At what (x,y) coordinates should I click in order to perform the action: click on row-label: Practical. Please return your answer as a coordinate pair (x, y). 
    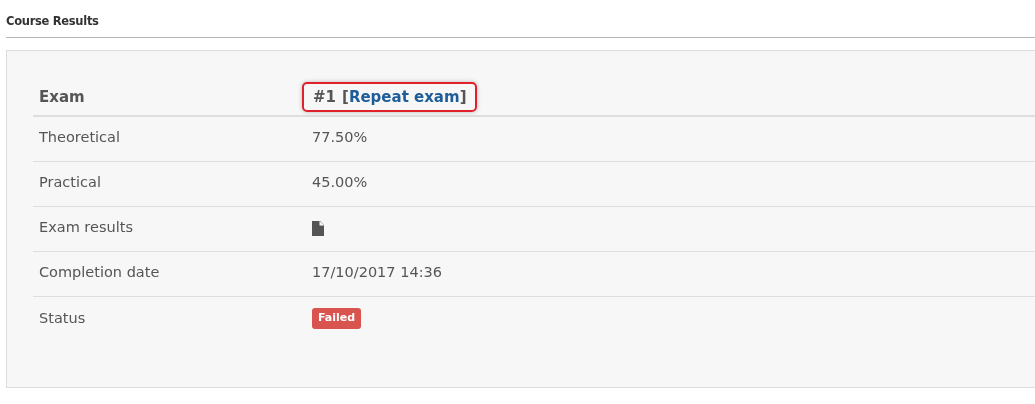
    Looking at the image, I should click on (70, 183).